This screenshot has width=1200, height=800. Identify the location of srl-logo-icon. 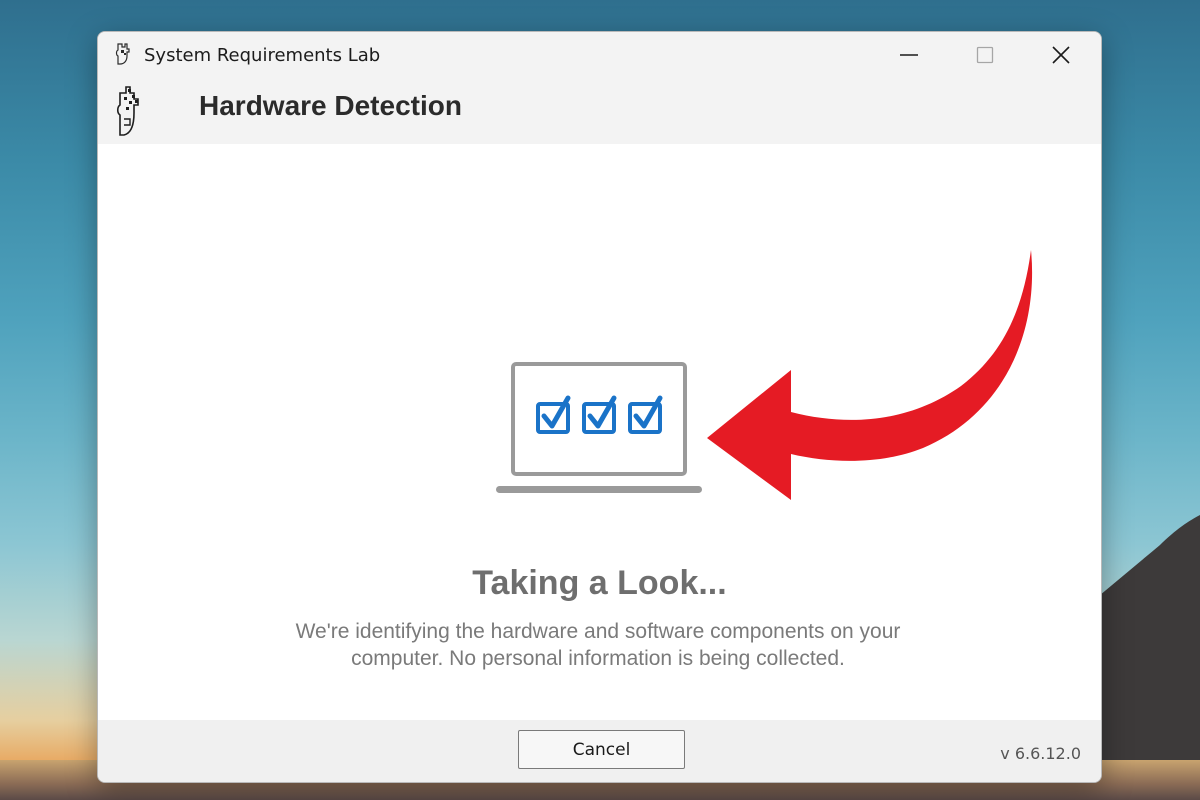
(127, 111).